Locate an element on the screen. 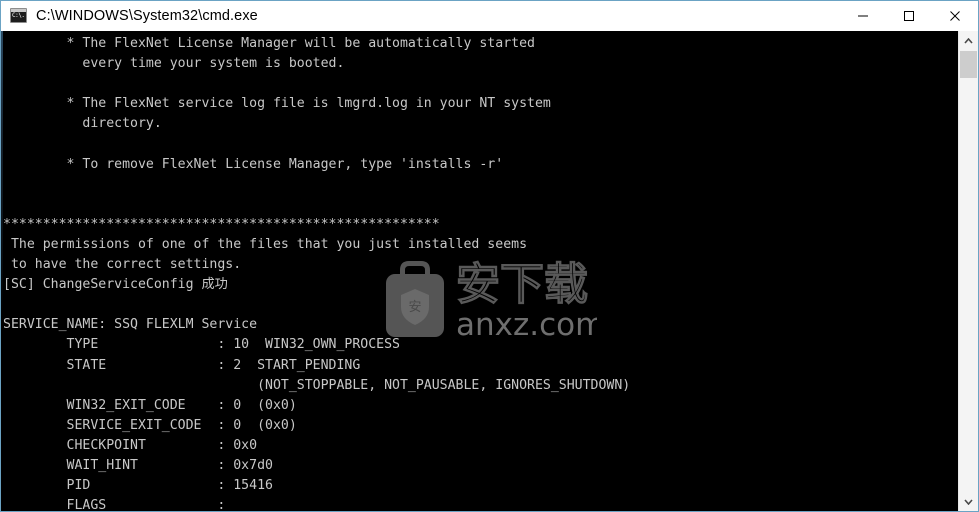 The height and width of the screenshot is (512, 979). console-line: STATE : 2 START_PENDING is located at coordinates (182, 365).